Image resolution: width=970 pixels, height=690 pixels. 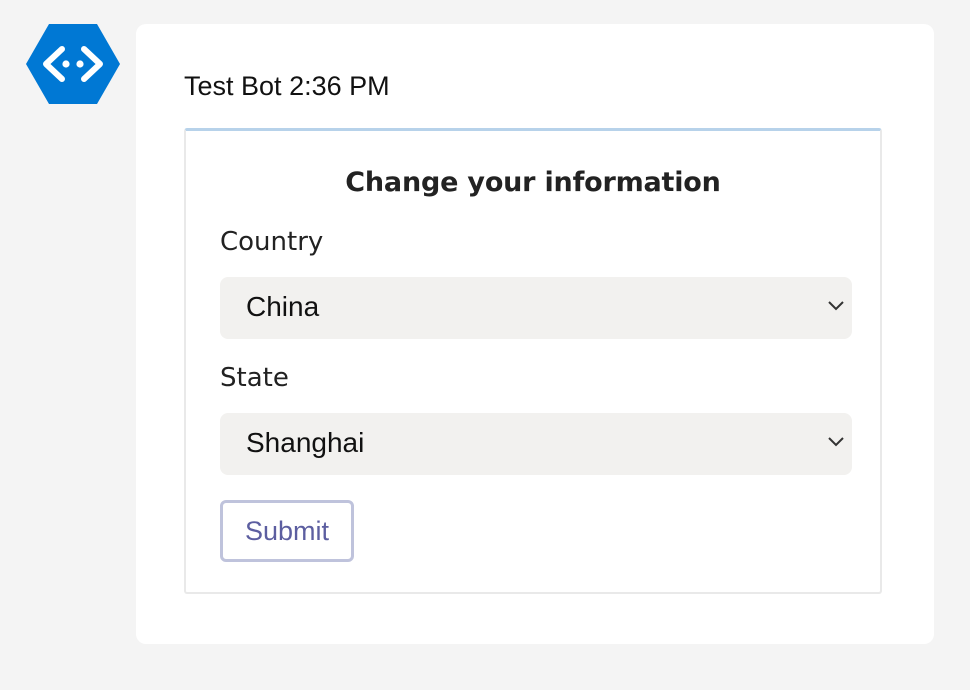 I want to click on card-title: Change your information, so click(x=533, y=182).